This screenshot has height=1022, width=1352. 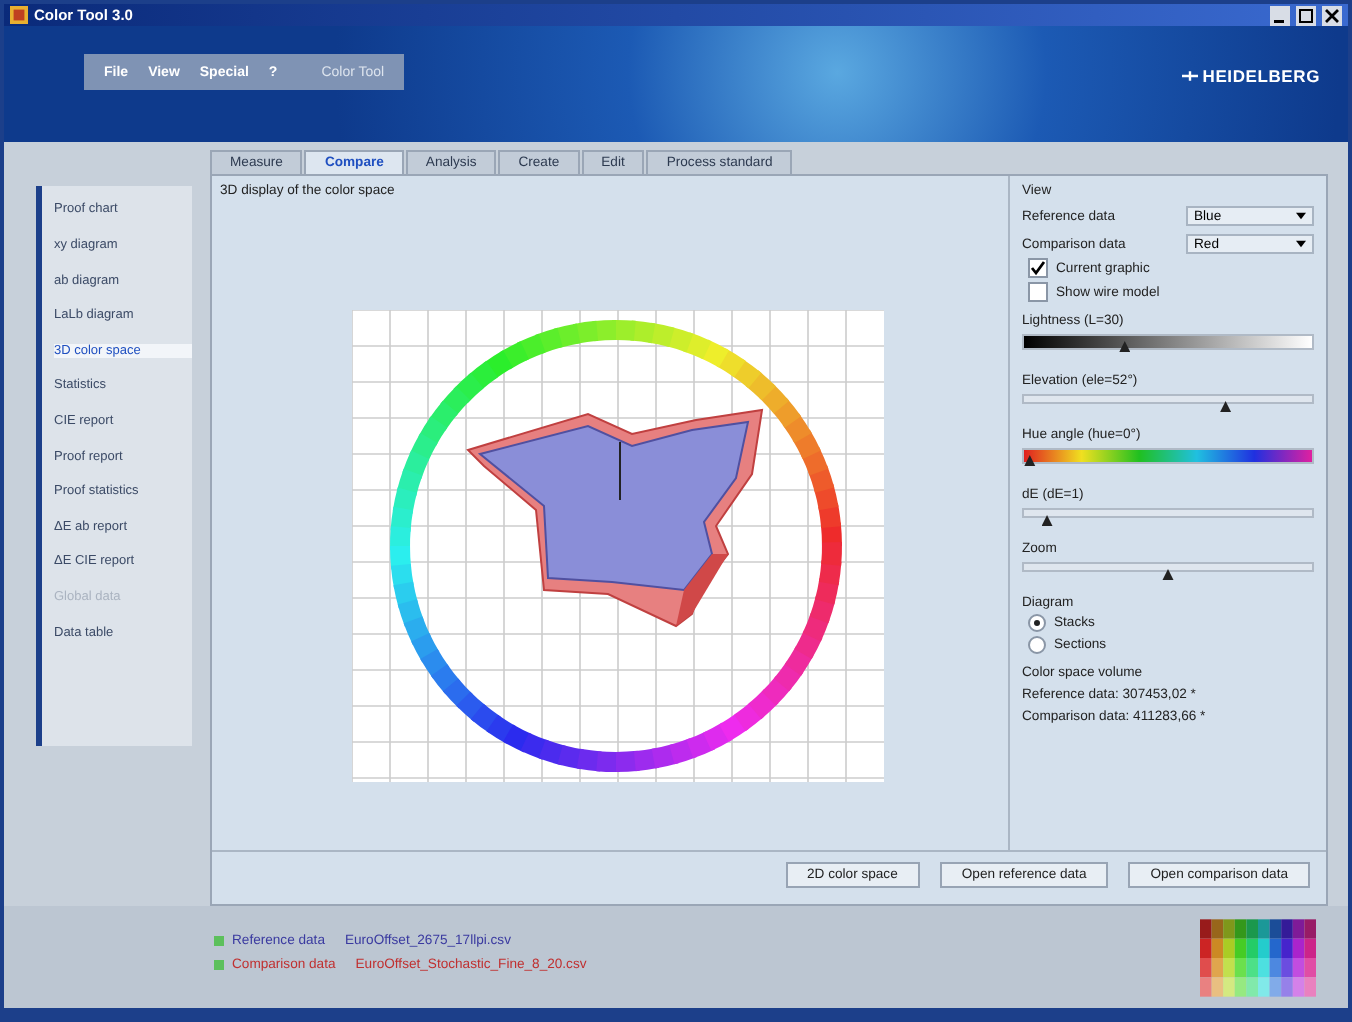 What do you see at coordinates (1190, 76) in the screenshot?
I see `crosshair-icon` at bounding box center [1190, 76].